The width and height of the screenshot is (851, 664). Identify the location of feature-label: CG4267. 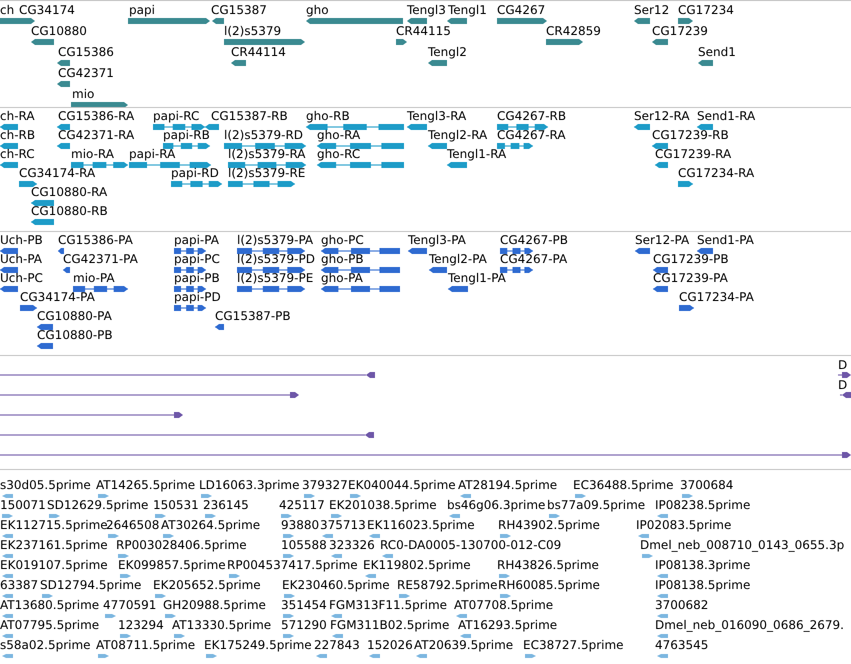
(521, 10).